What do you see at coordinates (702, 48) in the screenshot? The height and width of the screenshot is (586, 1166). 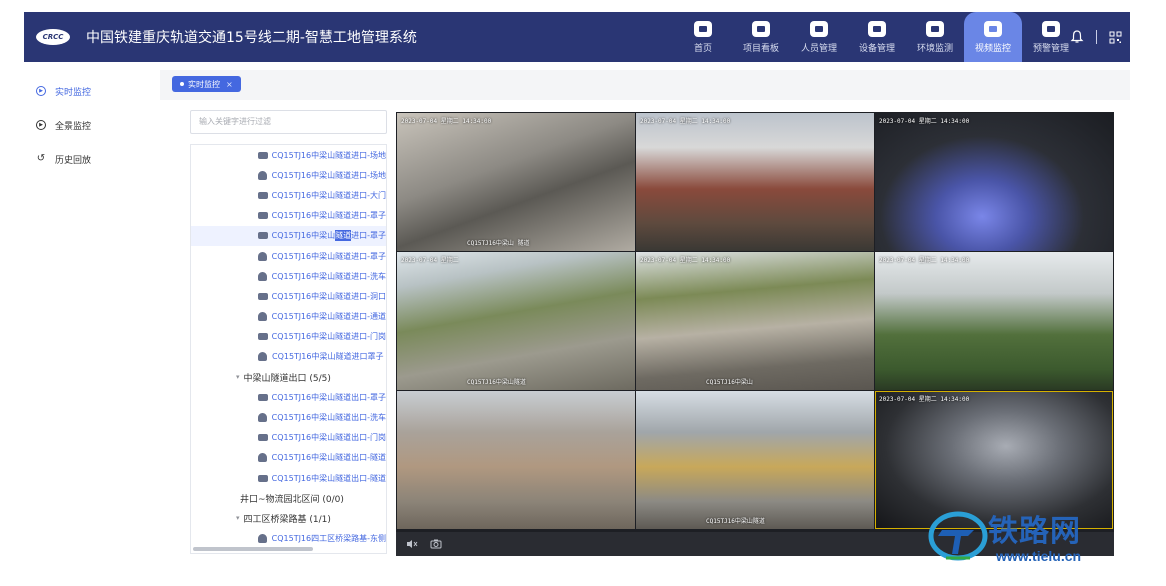 I see `nav-item-label: 首页` at bounding box center [702, 48].